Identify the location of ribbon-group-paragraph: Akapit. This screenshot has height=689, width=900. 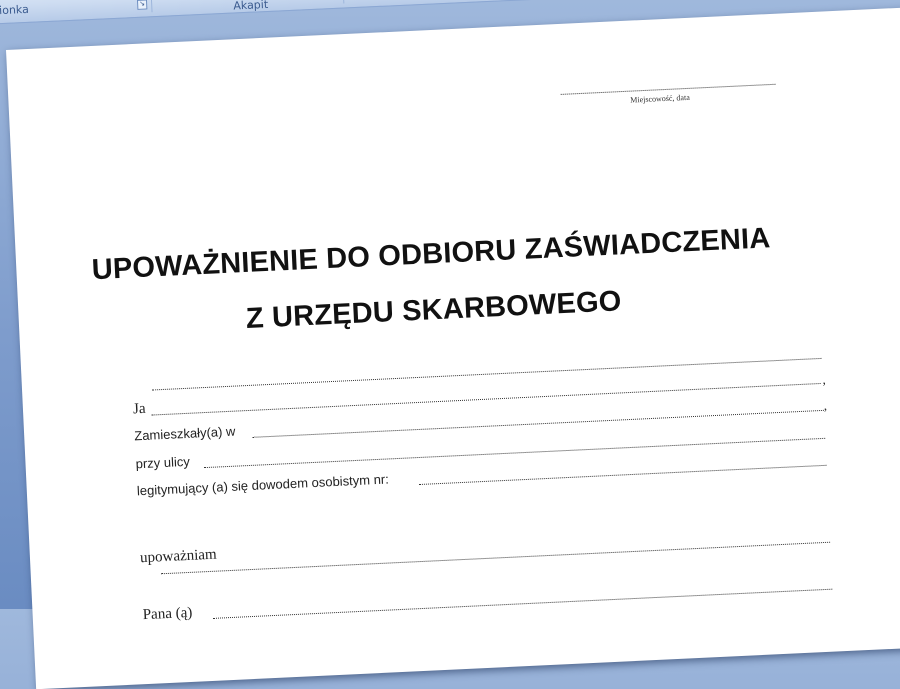
(248, 6).